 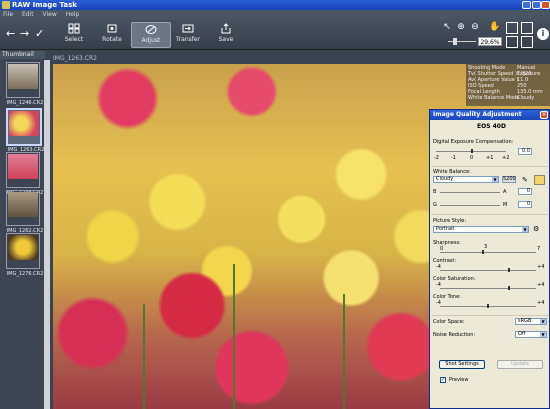 I want to click on kelvin-field: 5200, so click(x=509, y=179).